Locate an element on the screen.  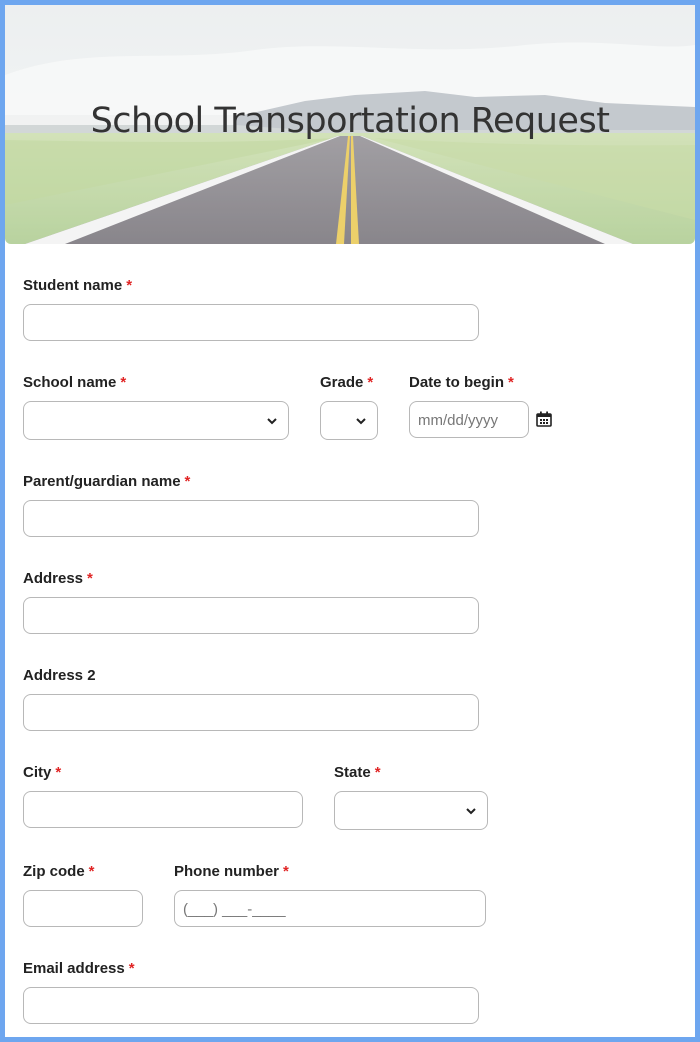
address-input is located at coordinates (251, 615).